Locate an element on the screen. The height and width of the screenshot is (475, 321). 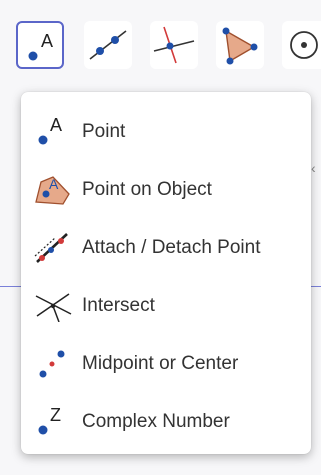
menu-item-point-on-object: A Point on Object is located at coordinates (166, 189).